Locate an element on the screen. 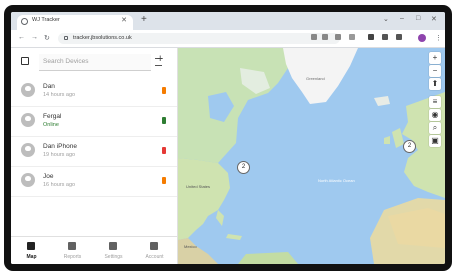 Image resolution: width=456 pixels, height=275 pixels. zoom-out-button: − is located at coordinates (435, 71).